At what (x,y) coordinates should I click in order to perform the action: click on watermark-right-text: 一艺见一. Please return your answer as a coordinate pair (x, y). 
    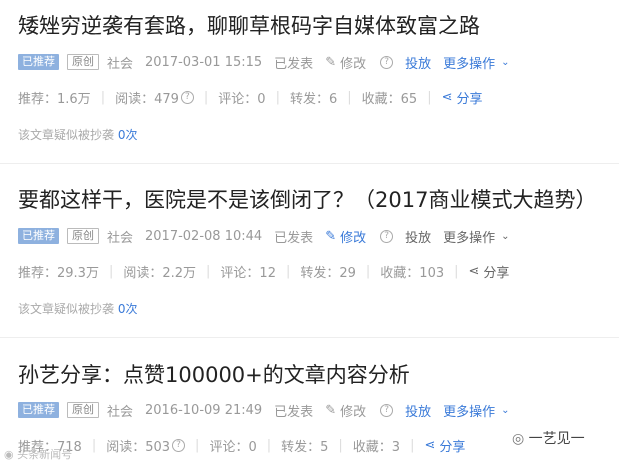
    Looking at the image, I should click on (556, 439).